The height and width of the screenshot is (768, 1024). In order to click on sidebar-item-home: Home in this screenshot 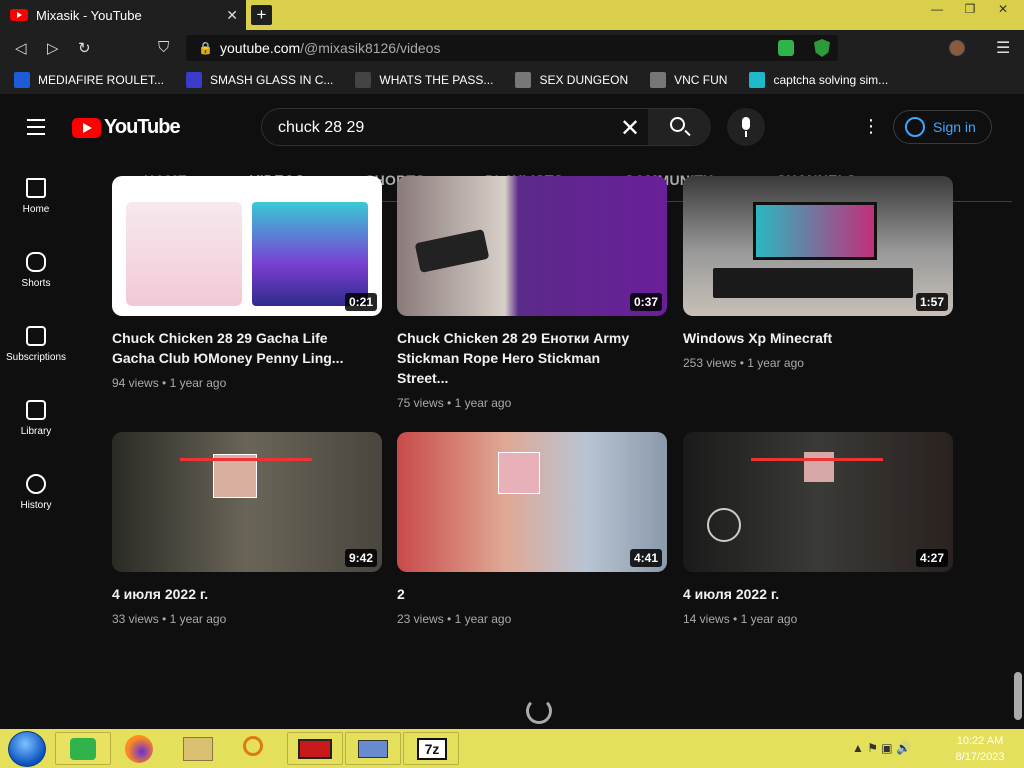, I will do `click(36, 196)`.